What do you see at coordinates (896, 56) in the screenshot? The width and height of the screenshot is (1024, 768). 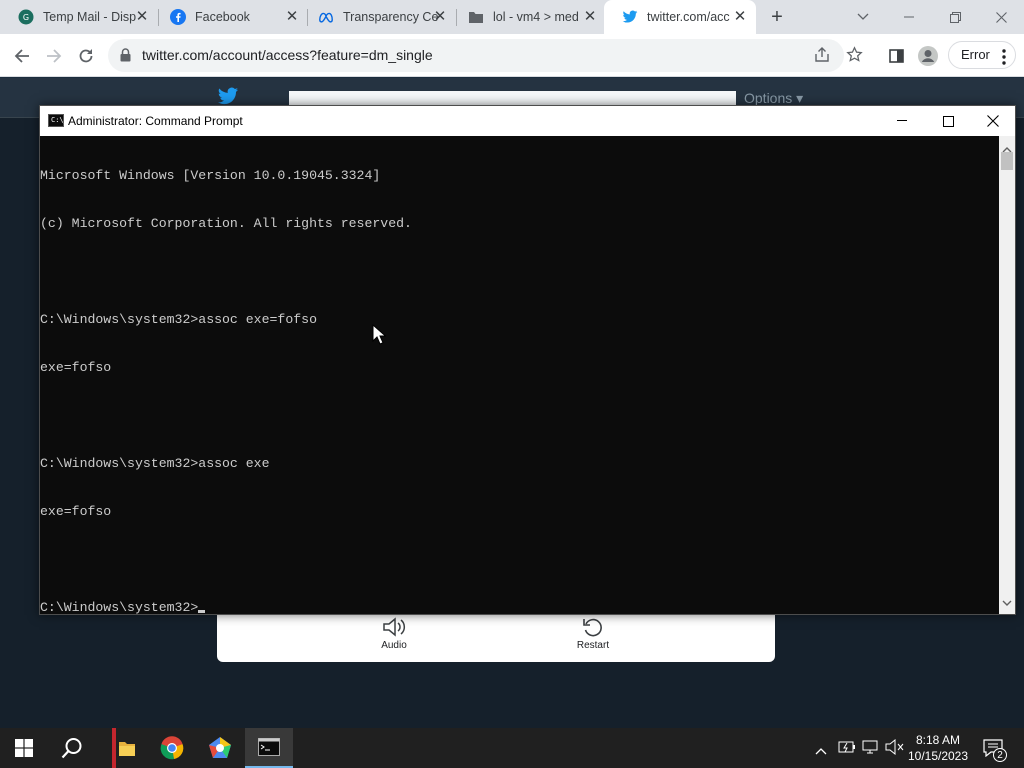 I see `side-panel-icon` at bounding box center [896, 56].